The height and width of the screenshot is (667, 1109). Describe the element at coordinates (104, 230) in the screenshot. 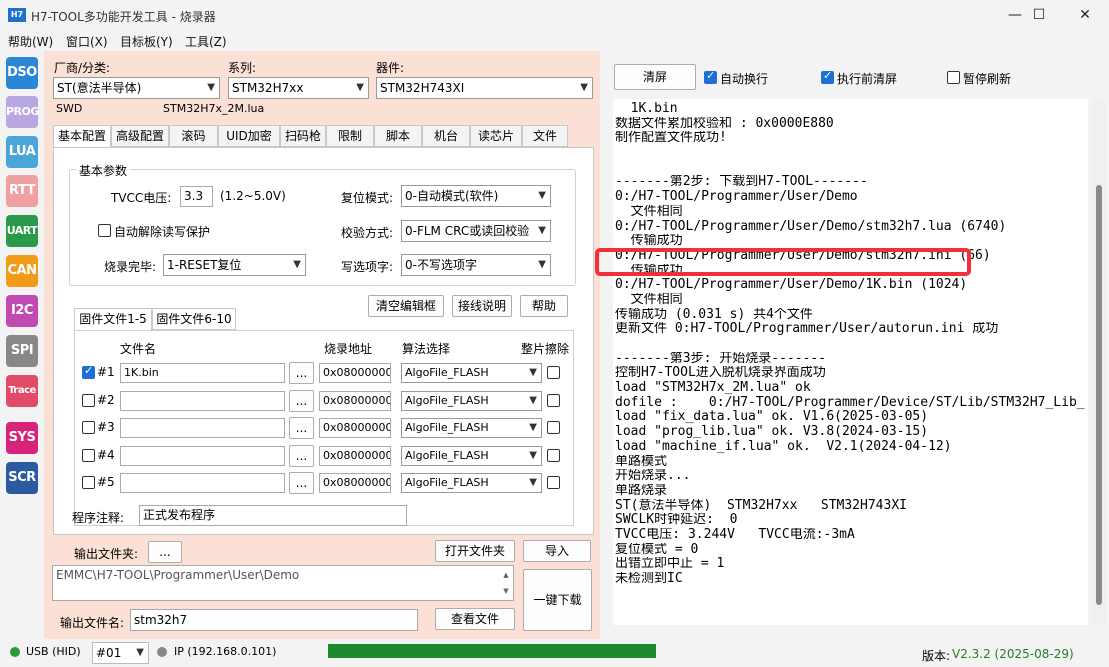

I see `auto-unlock-checkbox` at that location.